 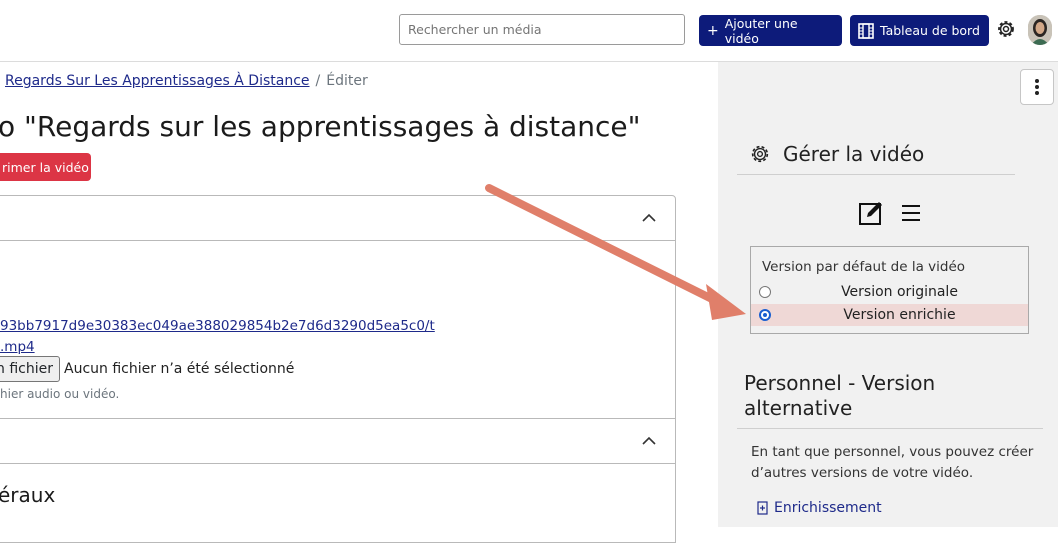 I want to click on search-input, so click(x=542, y=29).